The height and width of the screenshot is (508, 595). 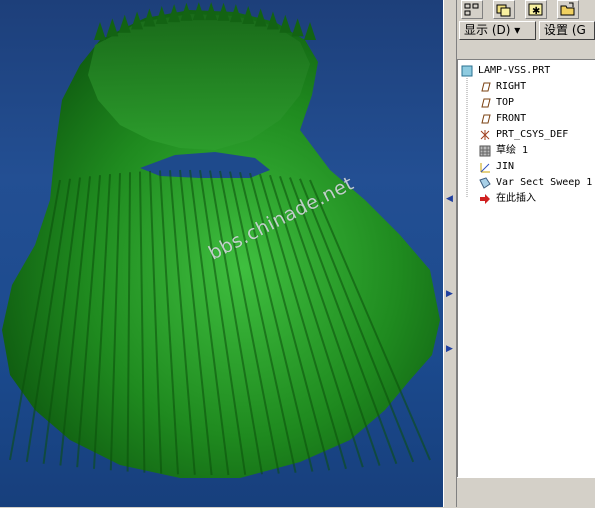 What do you see at coordinates (505, 166) in the screenshot?
I see `tree-item-label: JIN` at bounding box center [505, 166].